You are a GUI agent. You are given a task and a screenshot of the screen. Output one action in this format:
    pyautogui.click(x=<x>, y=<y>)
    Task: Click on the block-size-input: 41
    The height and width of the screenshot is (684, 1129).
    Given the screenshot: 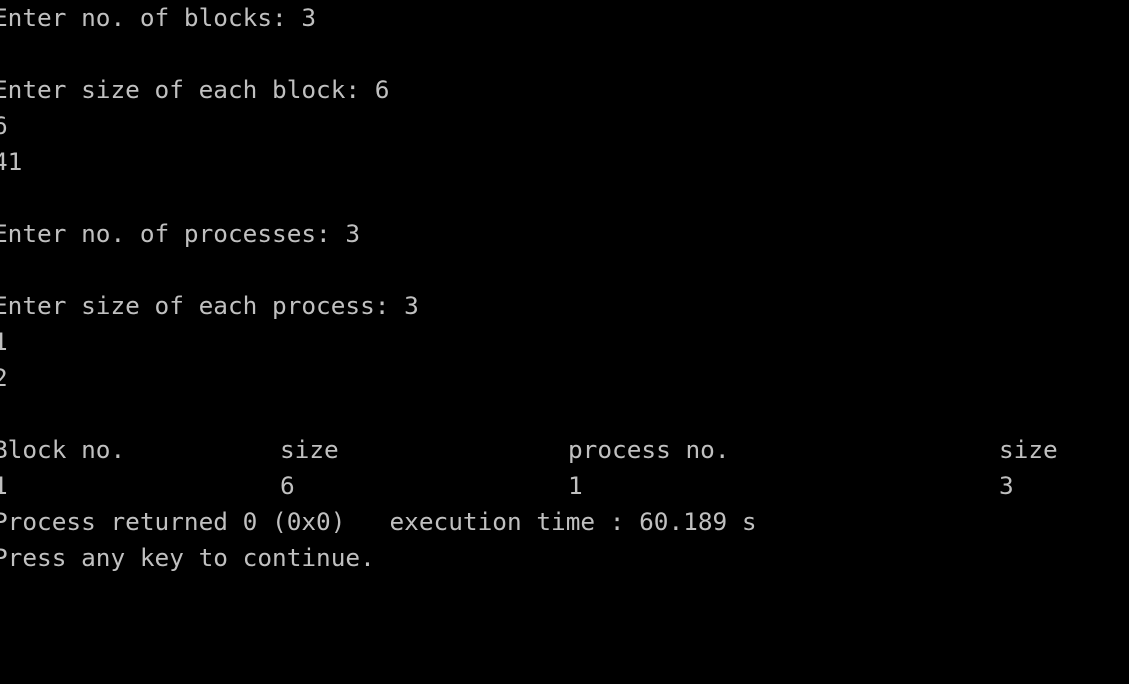 What is the action you would take?
    pyautogui.click(x=11, y=161)
    